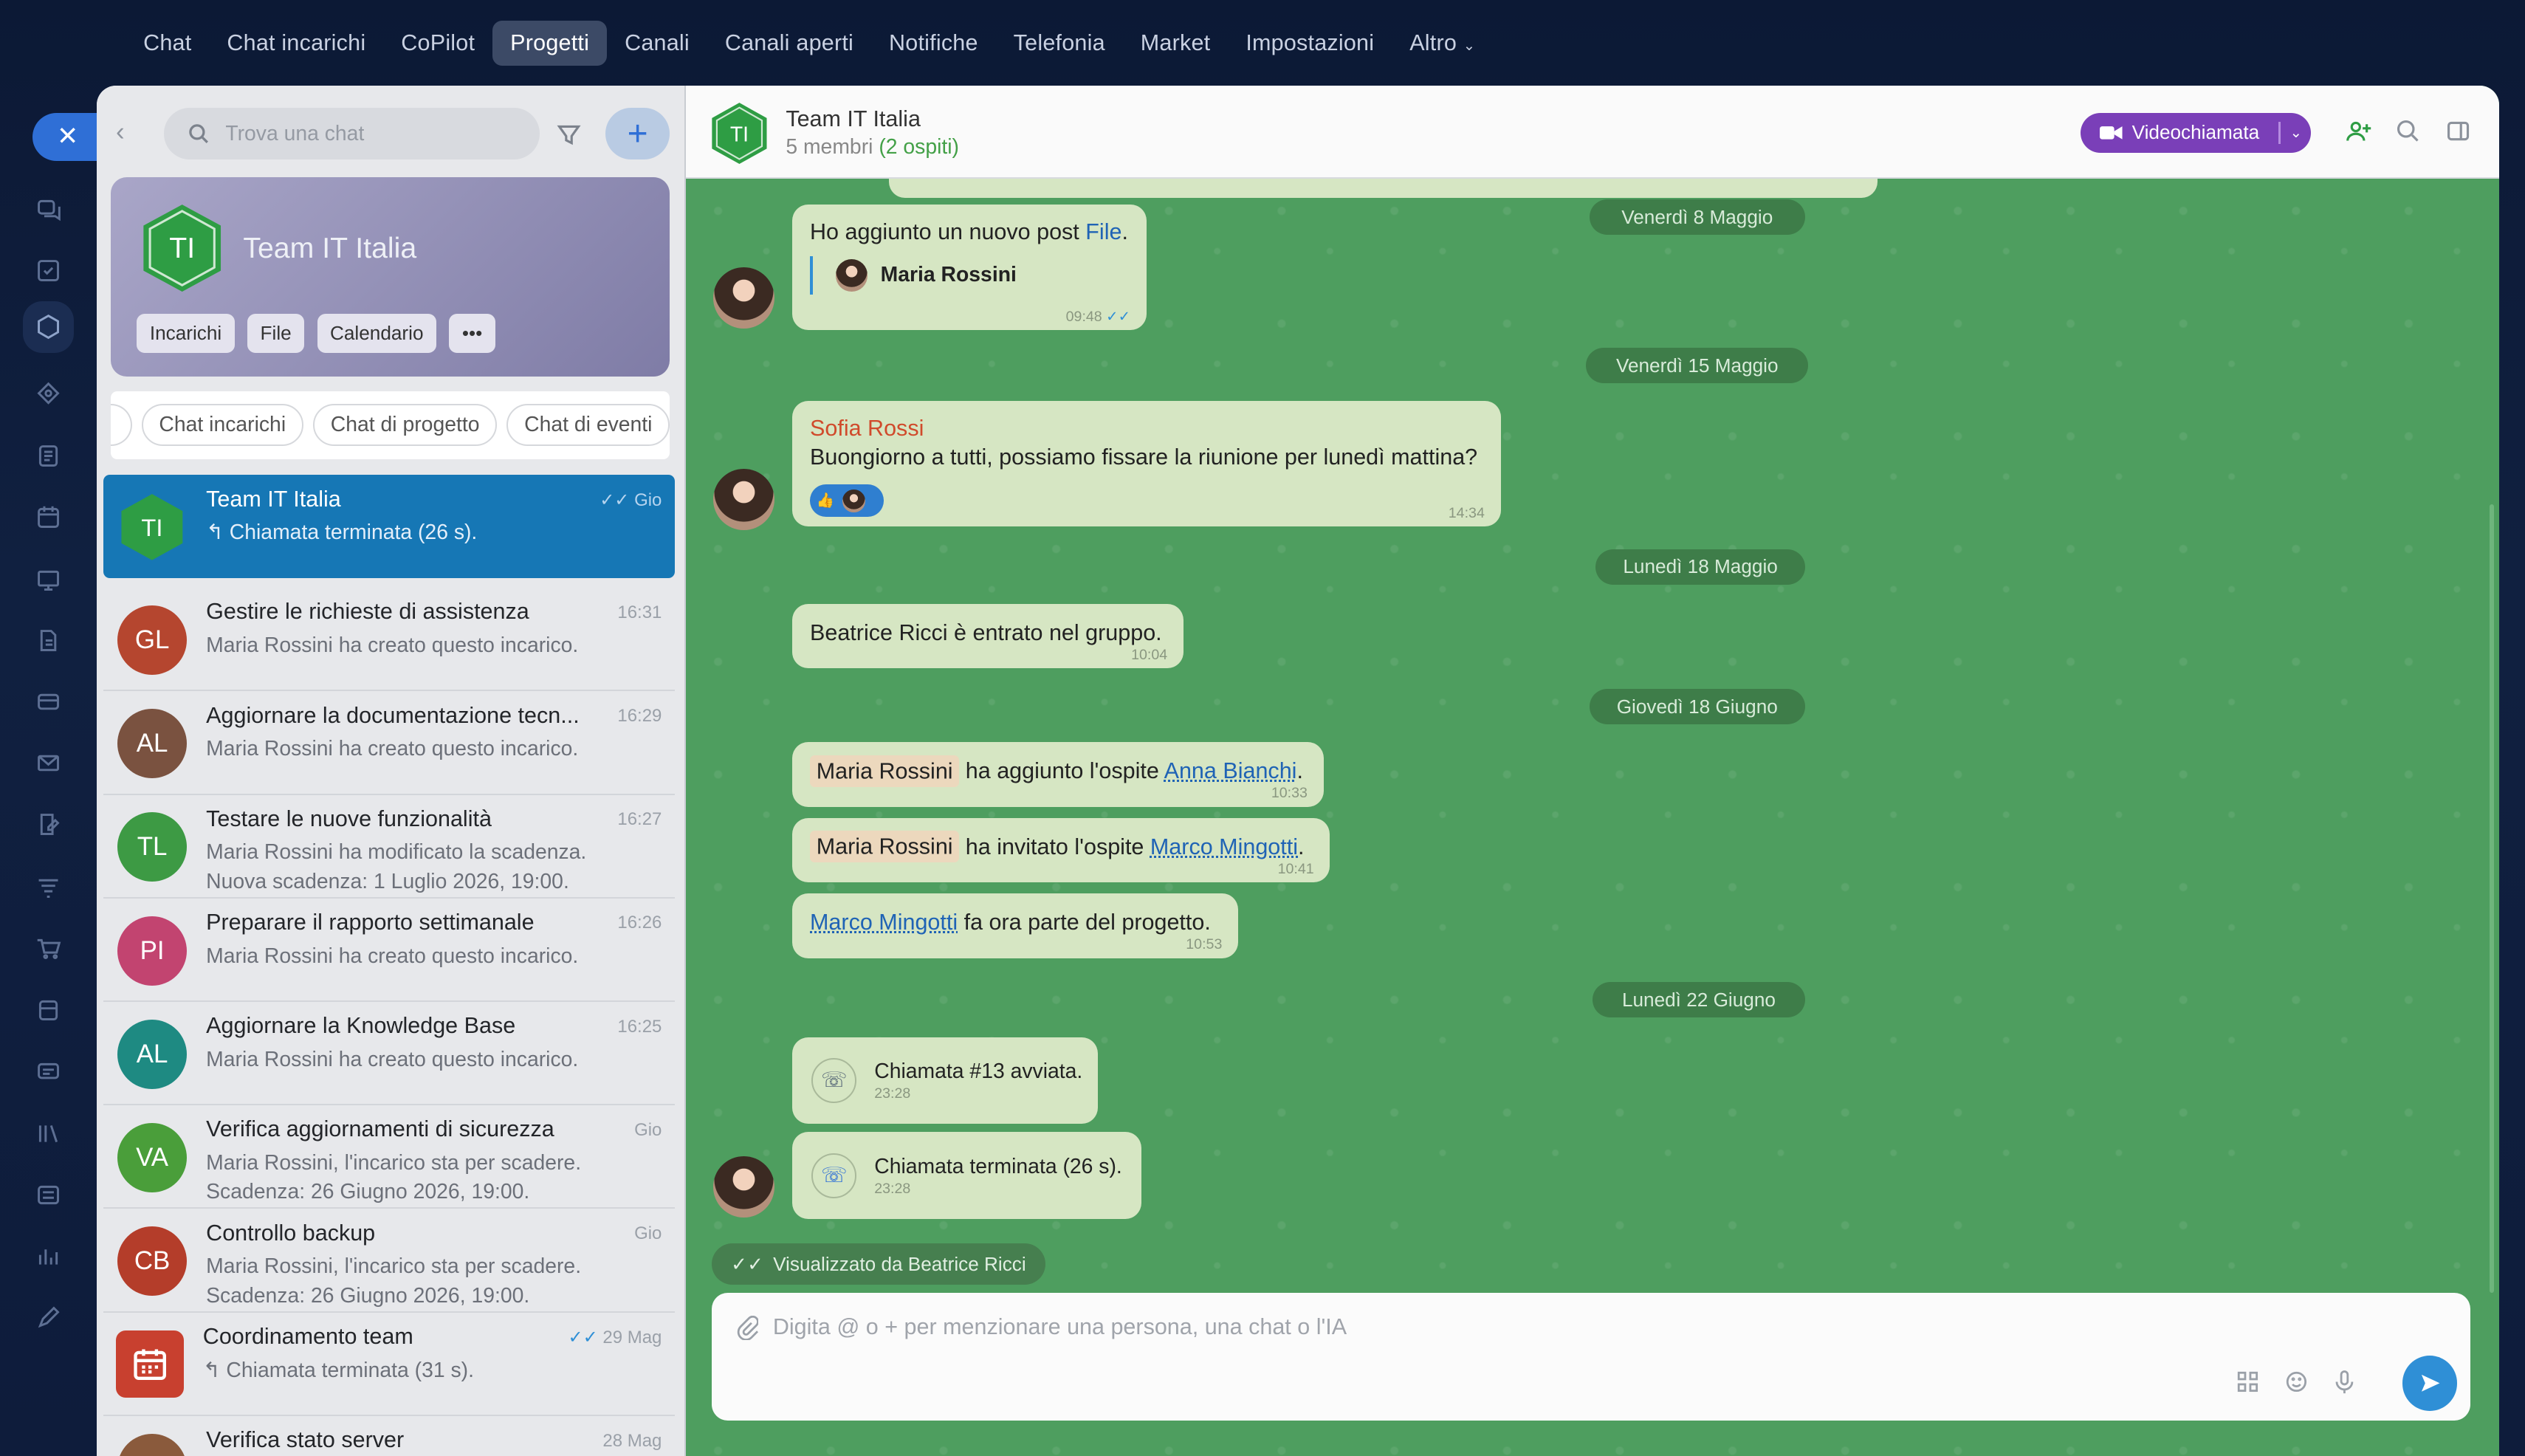 This screenshot has height=1456, width=2525. I want to click on more-button: •••, so click(472, 333).